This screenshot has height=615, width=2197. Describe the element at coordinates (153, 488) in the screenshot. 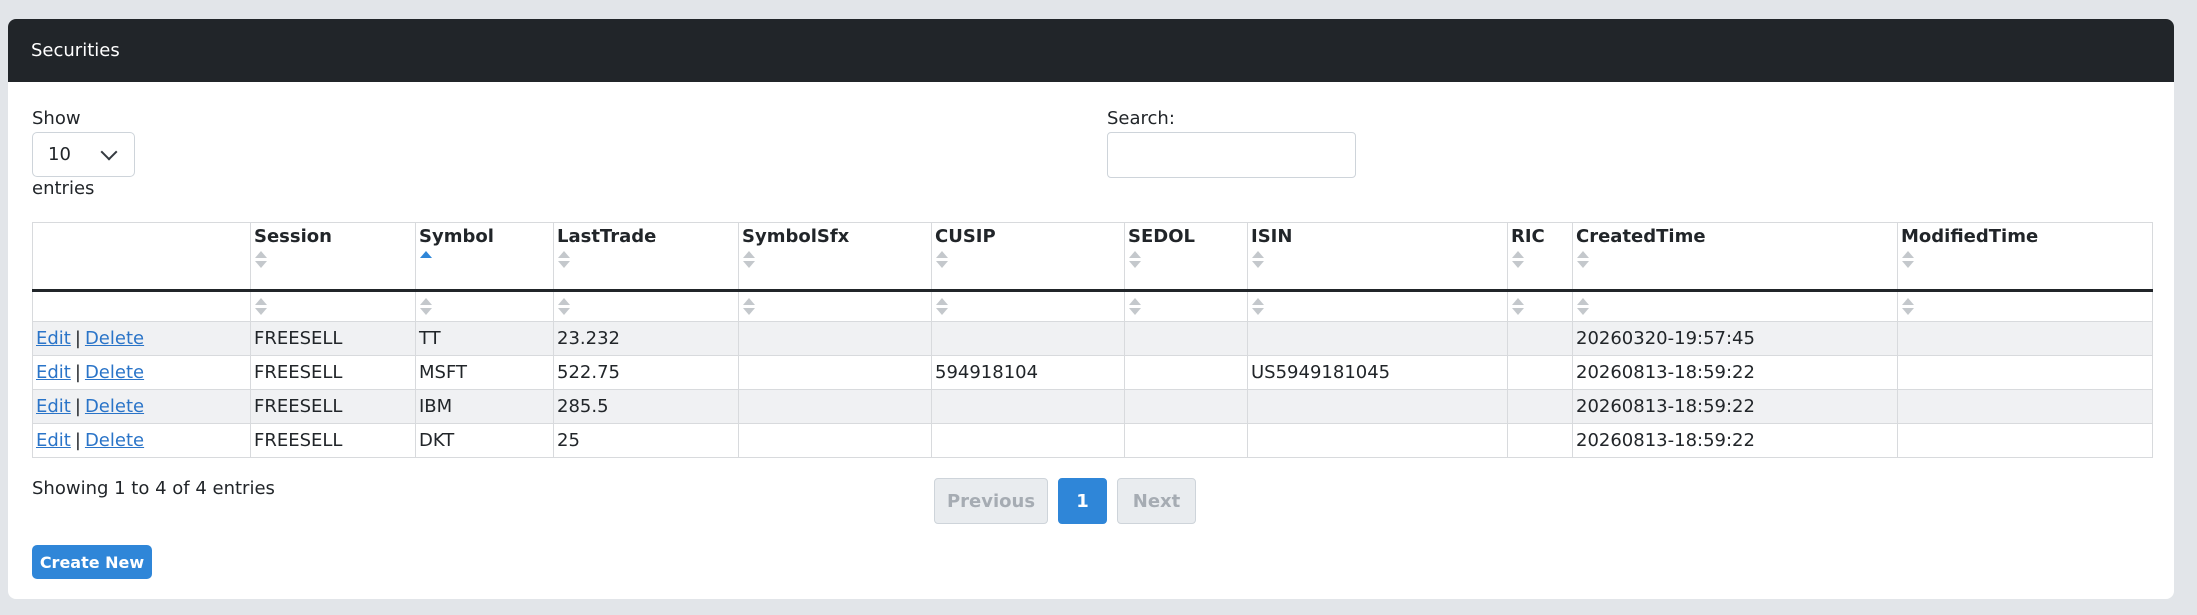

I see `table-info: Showing 1 to 4 of 4 entries` at that location.